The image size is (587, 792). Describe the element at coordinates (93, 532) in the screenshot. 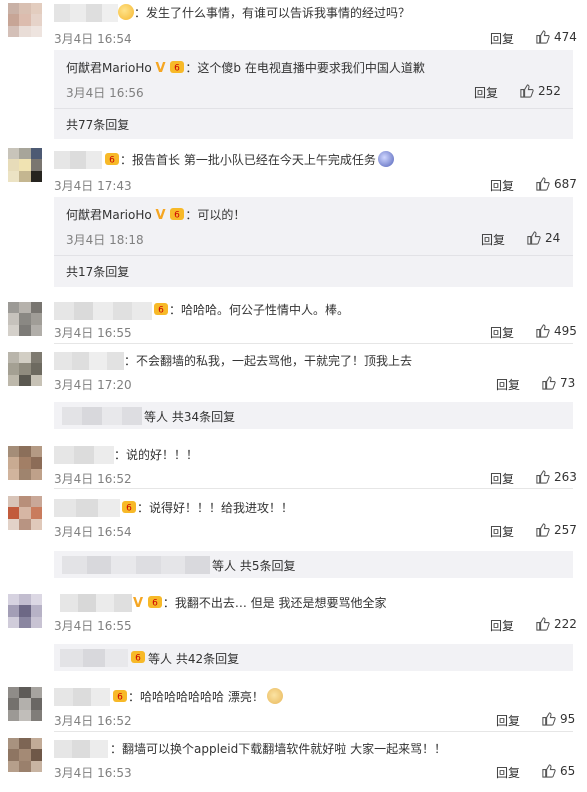

I see `comment-date: 3月4日 16:54` at that location.